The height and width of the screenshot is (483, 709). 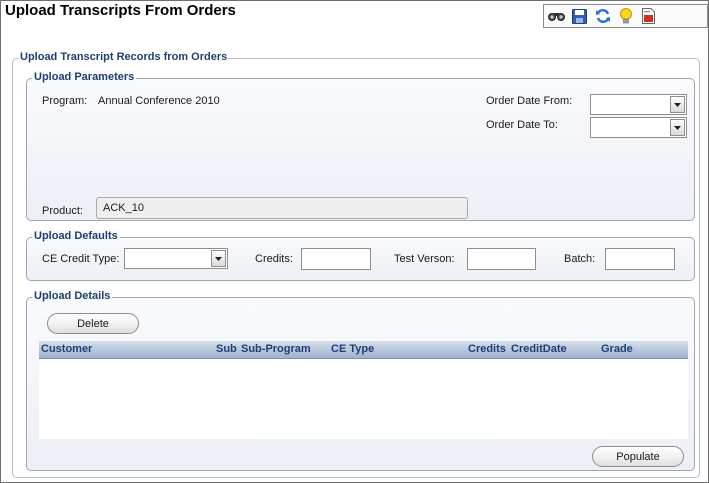 What do you see at coordinates (648, 16) in the screenshot?
I see `report-icon` at bounding box center [648, 16].